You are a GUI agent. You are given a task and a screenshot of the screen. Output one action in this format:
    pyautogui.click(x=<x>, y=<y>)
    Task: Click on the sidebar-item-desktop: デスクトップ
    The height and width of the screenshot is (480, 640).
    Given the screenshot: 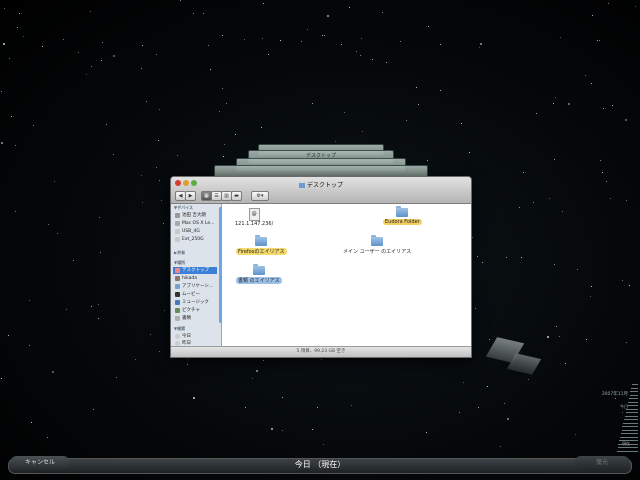 What is the action you would take?
    pyautogui.click(x=195, y=270)
    